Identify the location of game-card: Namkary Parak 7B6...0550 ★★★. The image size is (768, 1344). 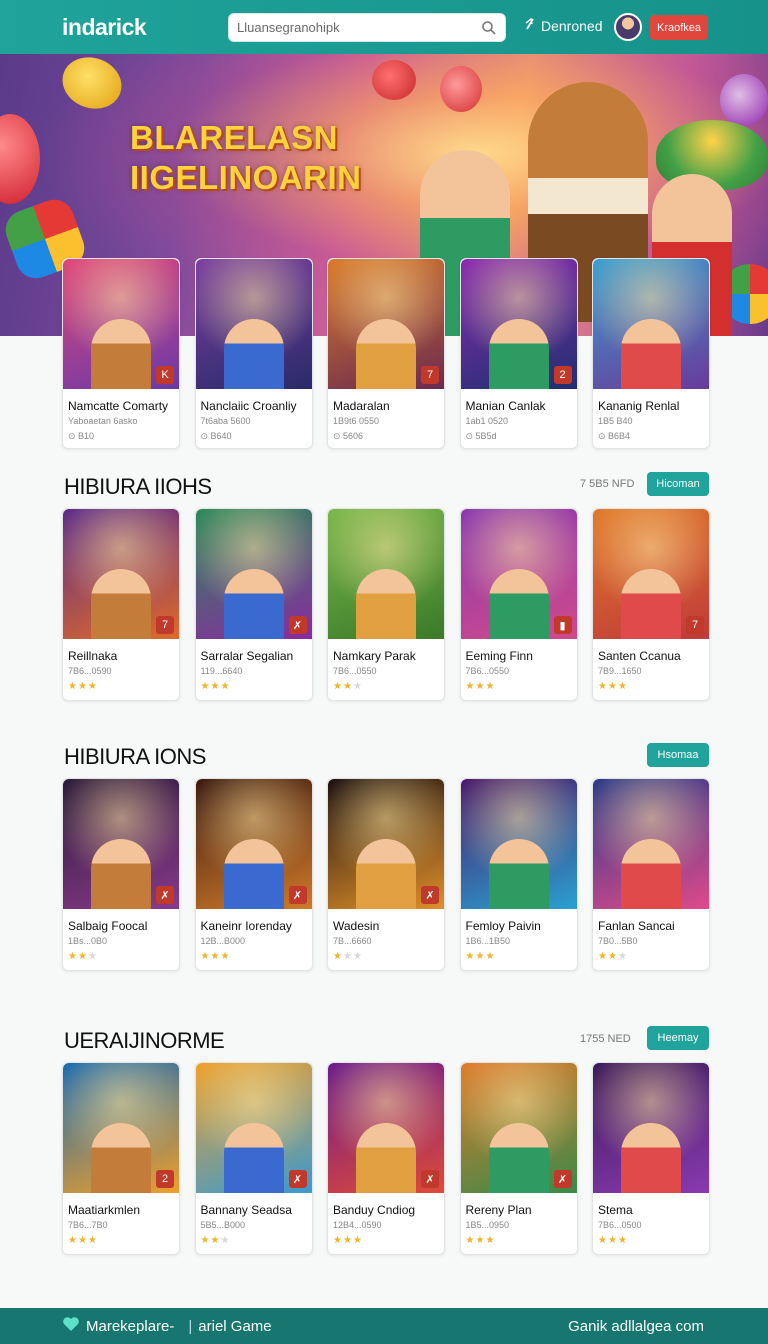
(386, 604).